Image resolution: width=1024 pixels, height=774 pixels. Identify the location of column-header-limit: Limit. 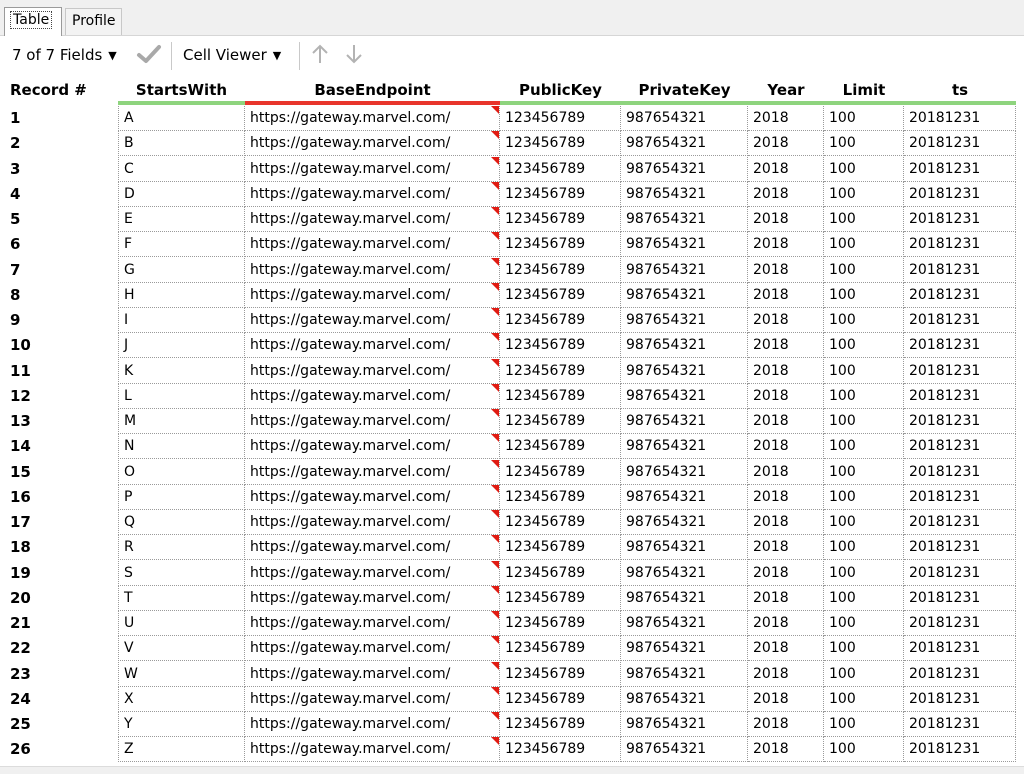
(864, 90).